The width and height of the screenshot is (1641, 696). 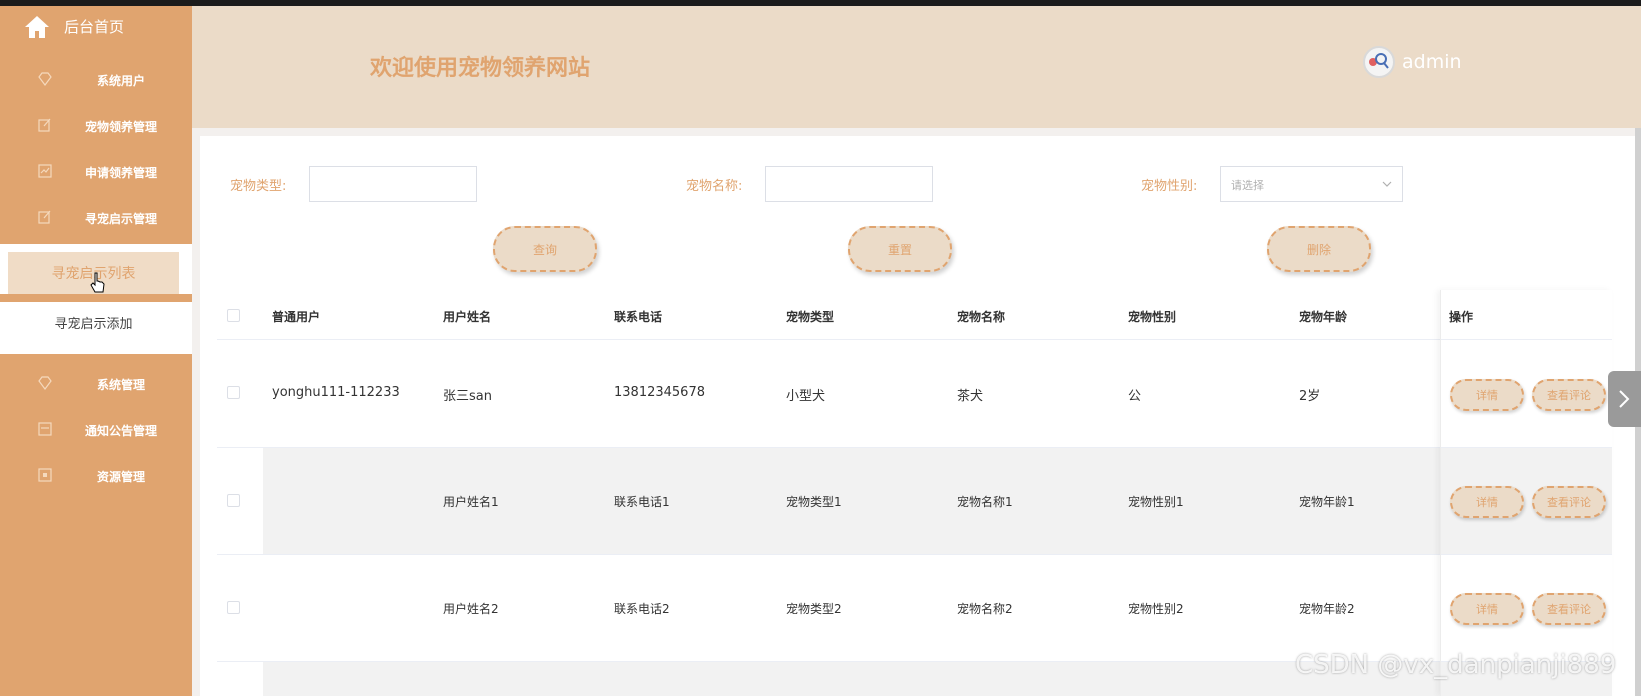 I want to click on query-button: 查询, so click(x=545, y=249).